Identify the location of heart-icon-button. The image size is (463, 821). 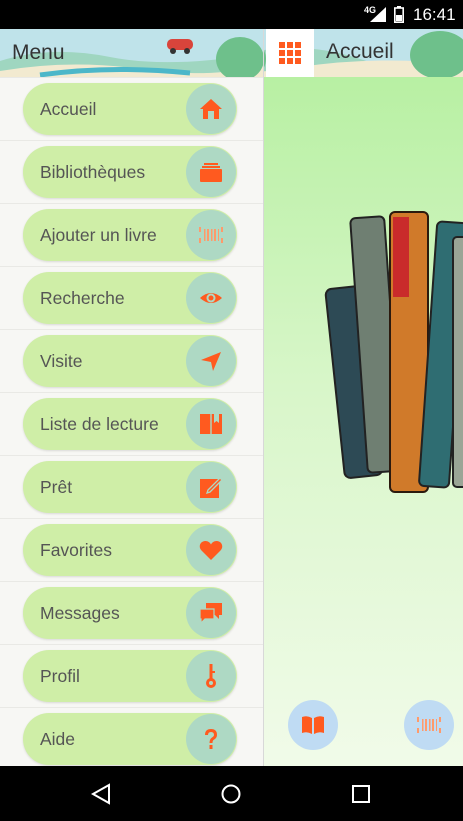
(211, 550).